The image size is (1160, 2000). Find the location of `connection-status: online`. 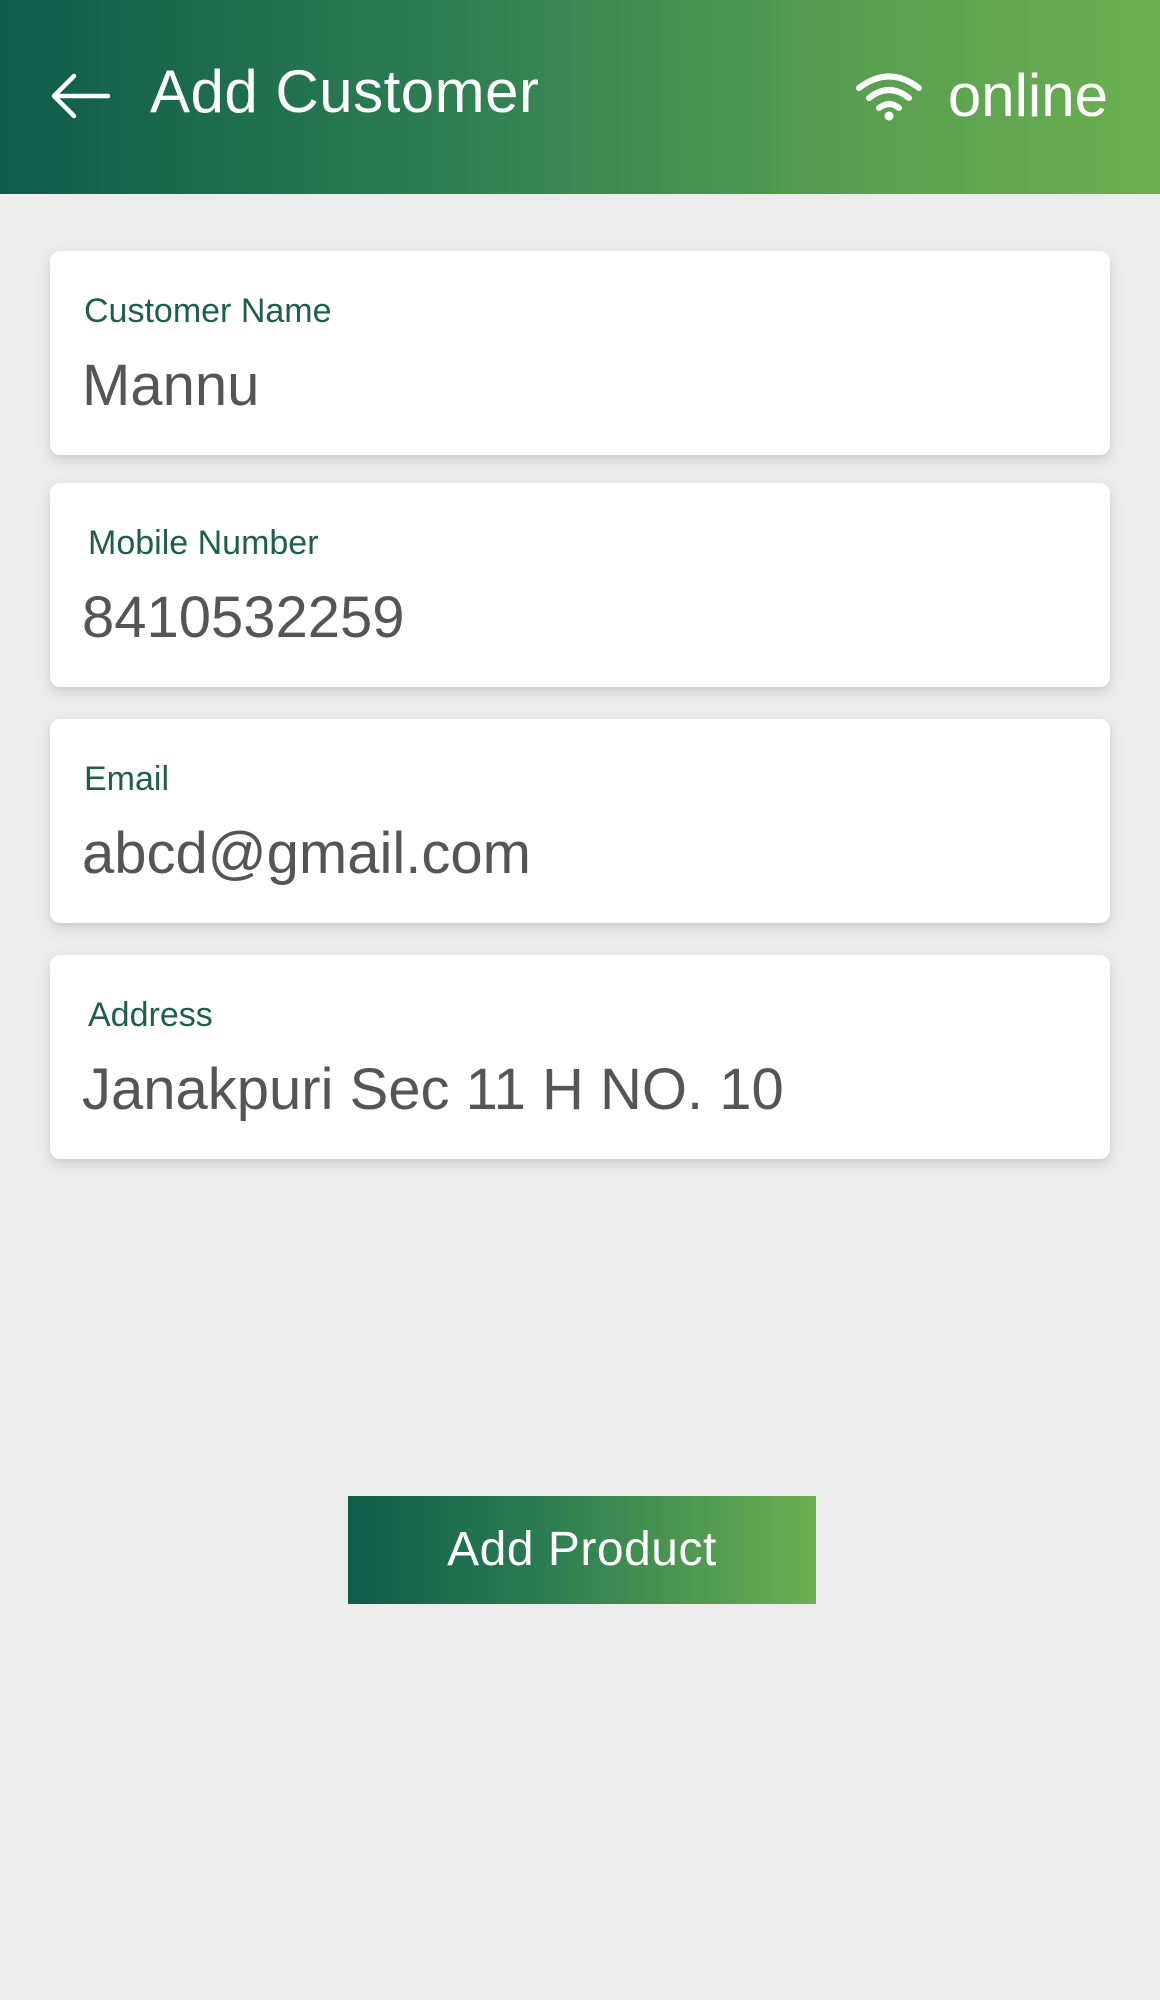

connection-status: online is located at coordinates (981, 96).